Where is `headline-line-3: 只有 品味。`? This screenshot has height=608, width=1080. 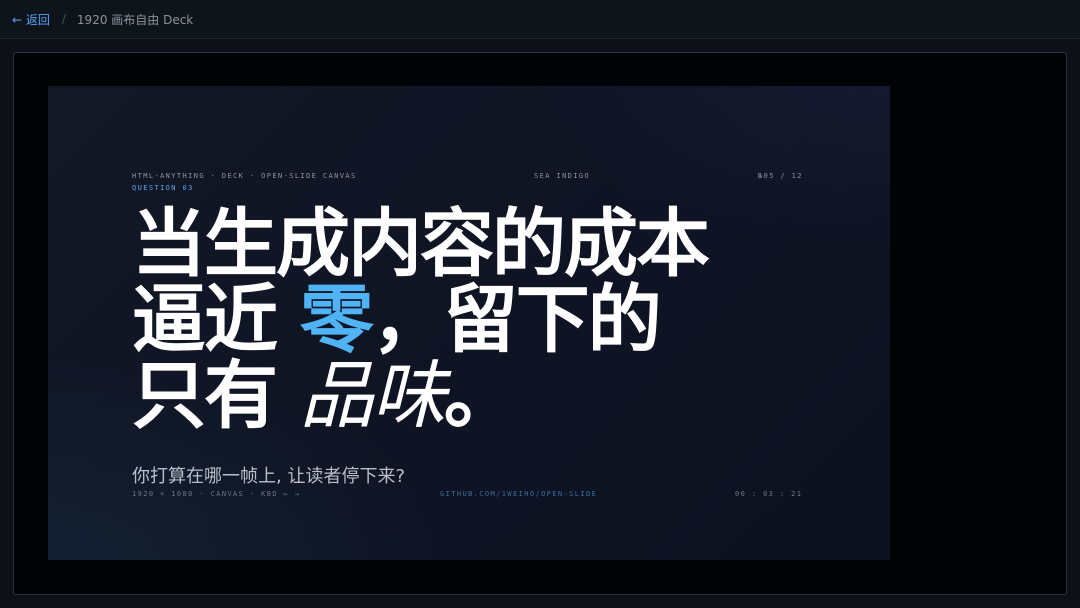
headline-line-3: 只有 品味。 is located at coordinates (420, 396).